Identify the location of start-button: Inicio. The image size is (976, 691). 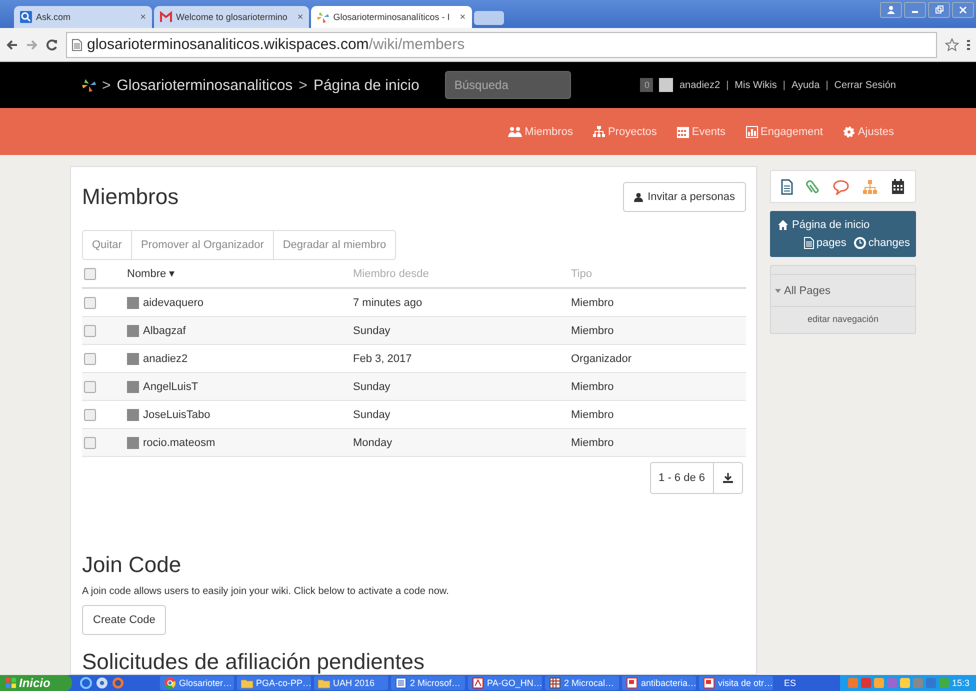
(36, 683).